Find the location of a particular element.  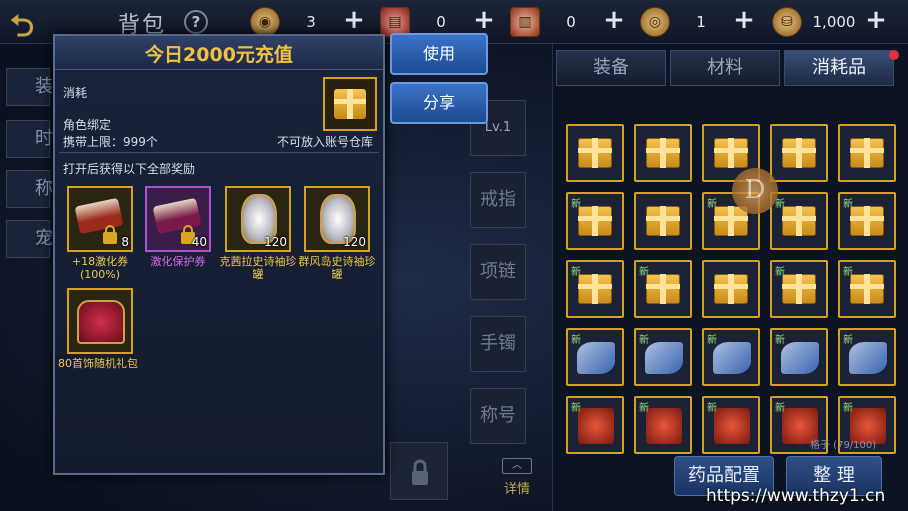

reward-accessory-box is located at coordinates (100, 321).